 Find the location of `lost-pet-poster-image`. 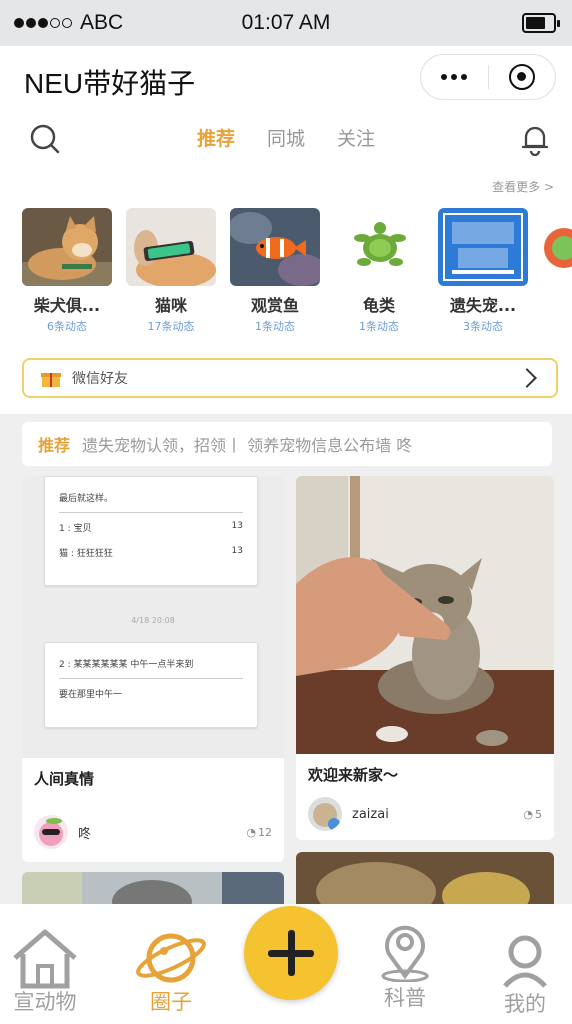

lost-pet-poster-image is located at coordinates (483, 247).